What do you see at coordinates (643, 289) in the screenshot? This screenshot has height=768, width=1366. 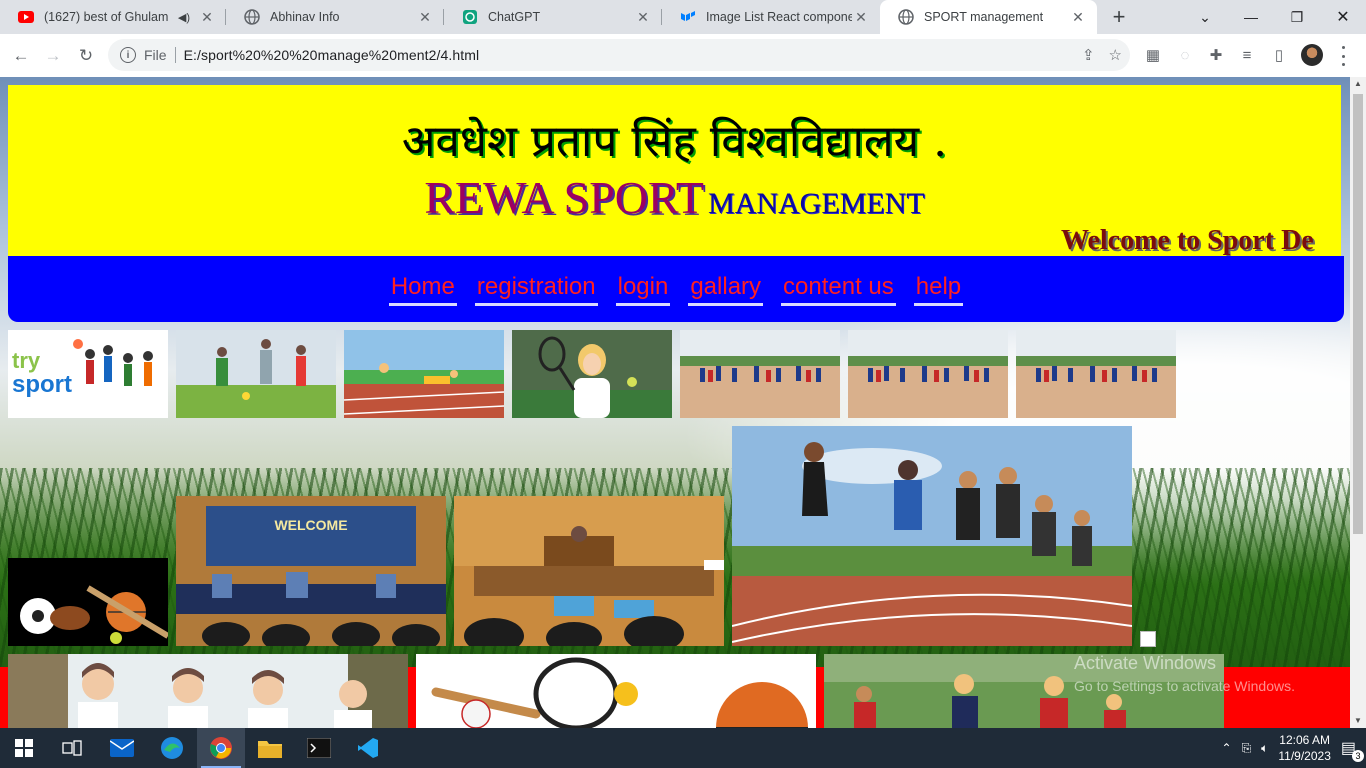 I see `nav-login: login` at bounding box center [643, 289].